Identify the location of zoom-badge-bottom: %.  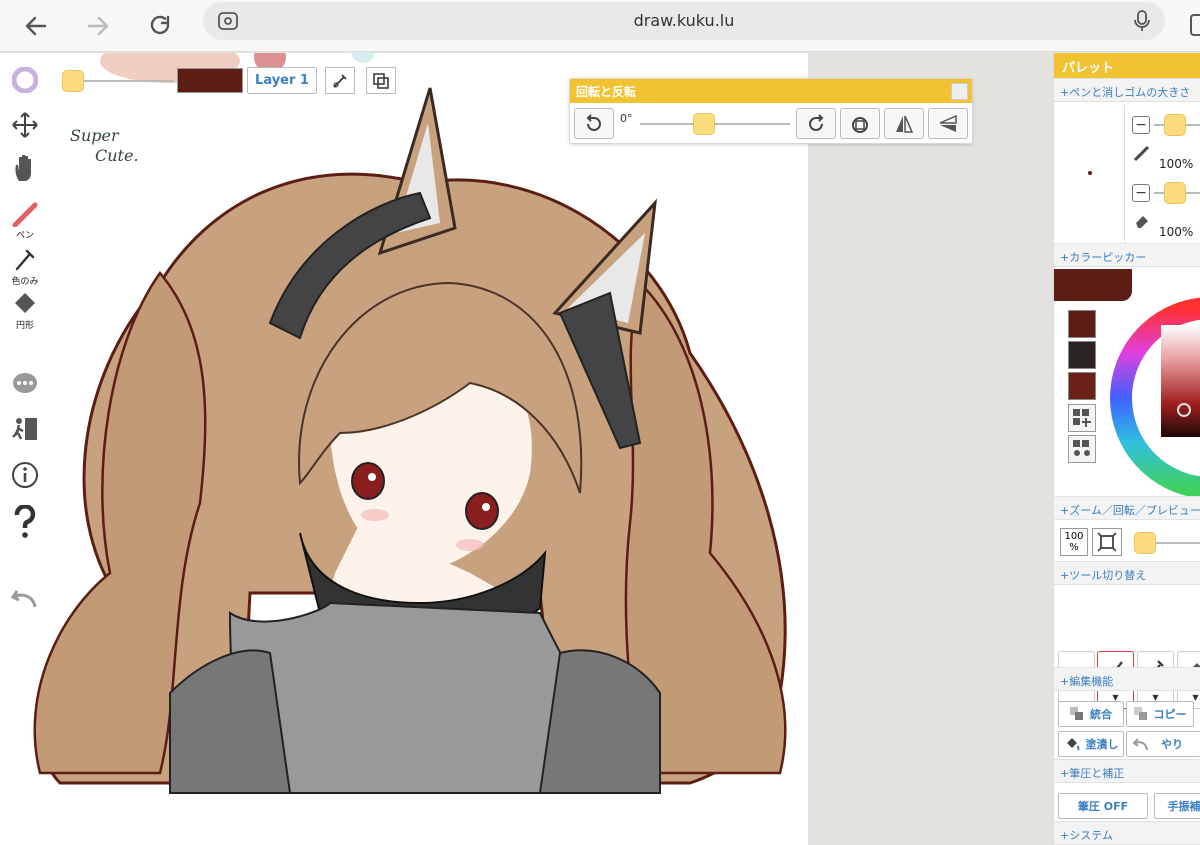
(1074, 547).